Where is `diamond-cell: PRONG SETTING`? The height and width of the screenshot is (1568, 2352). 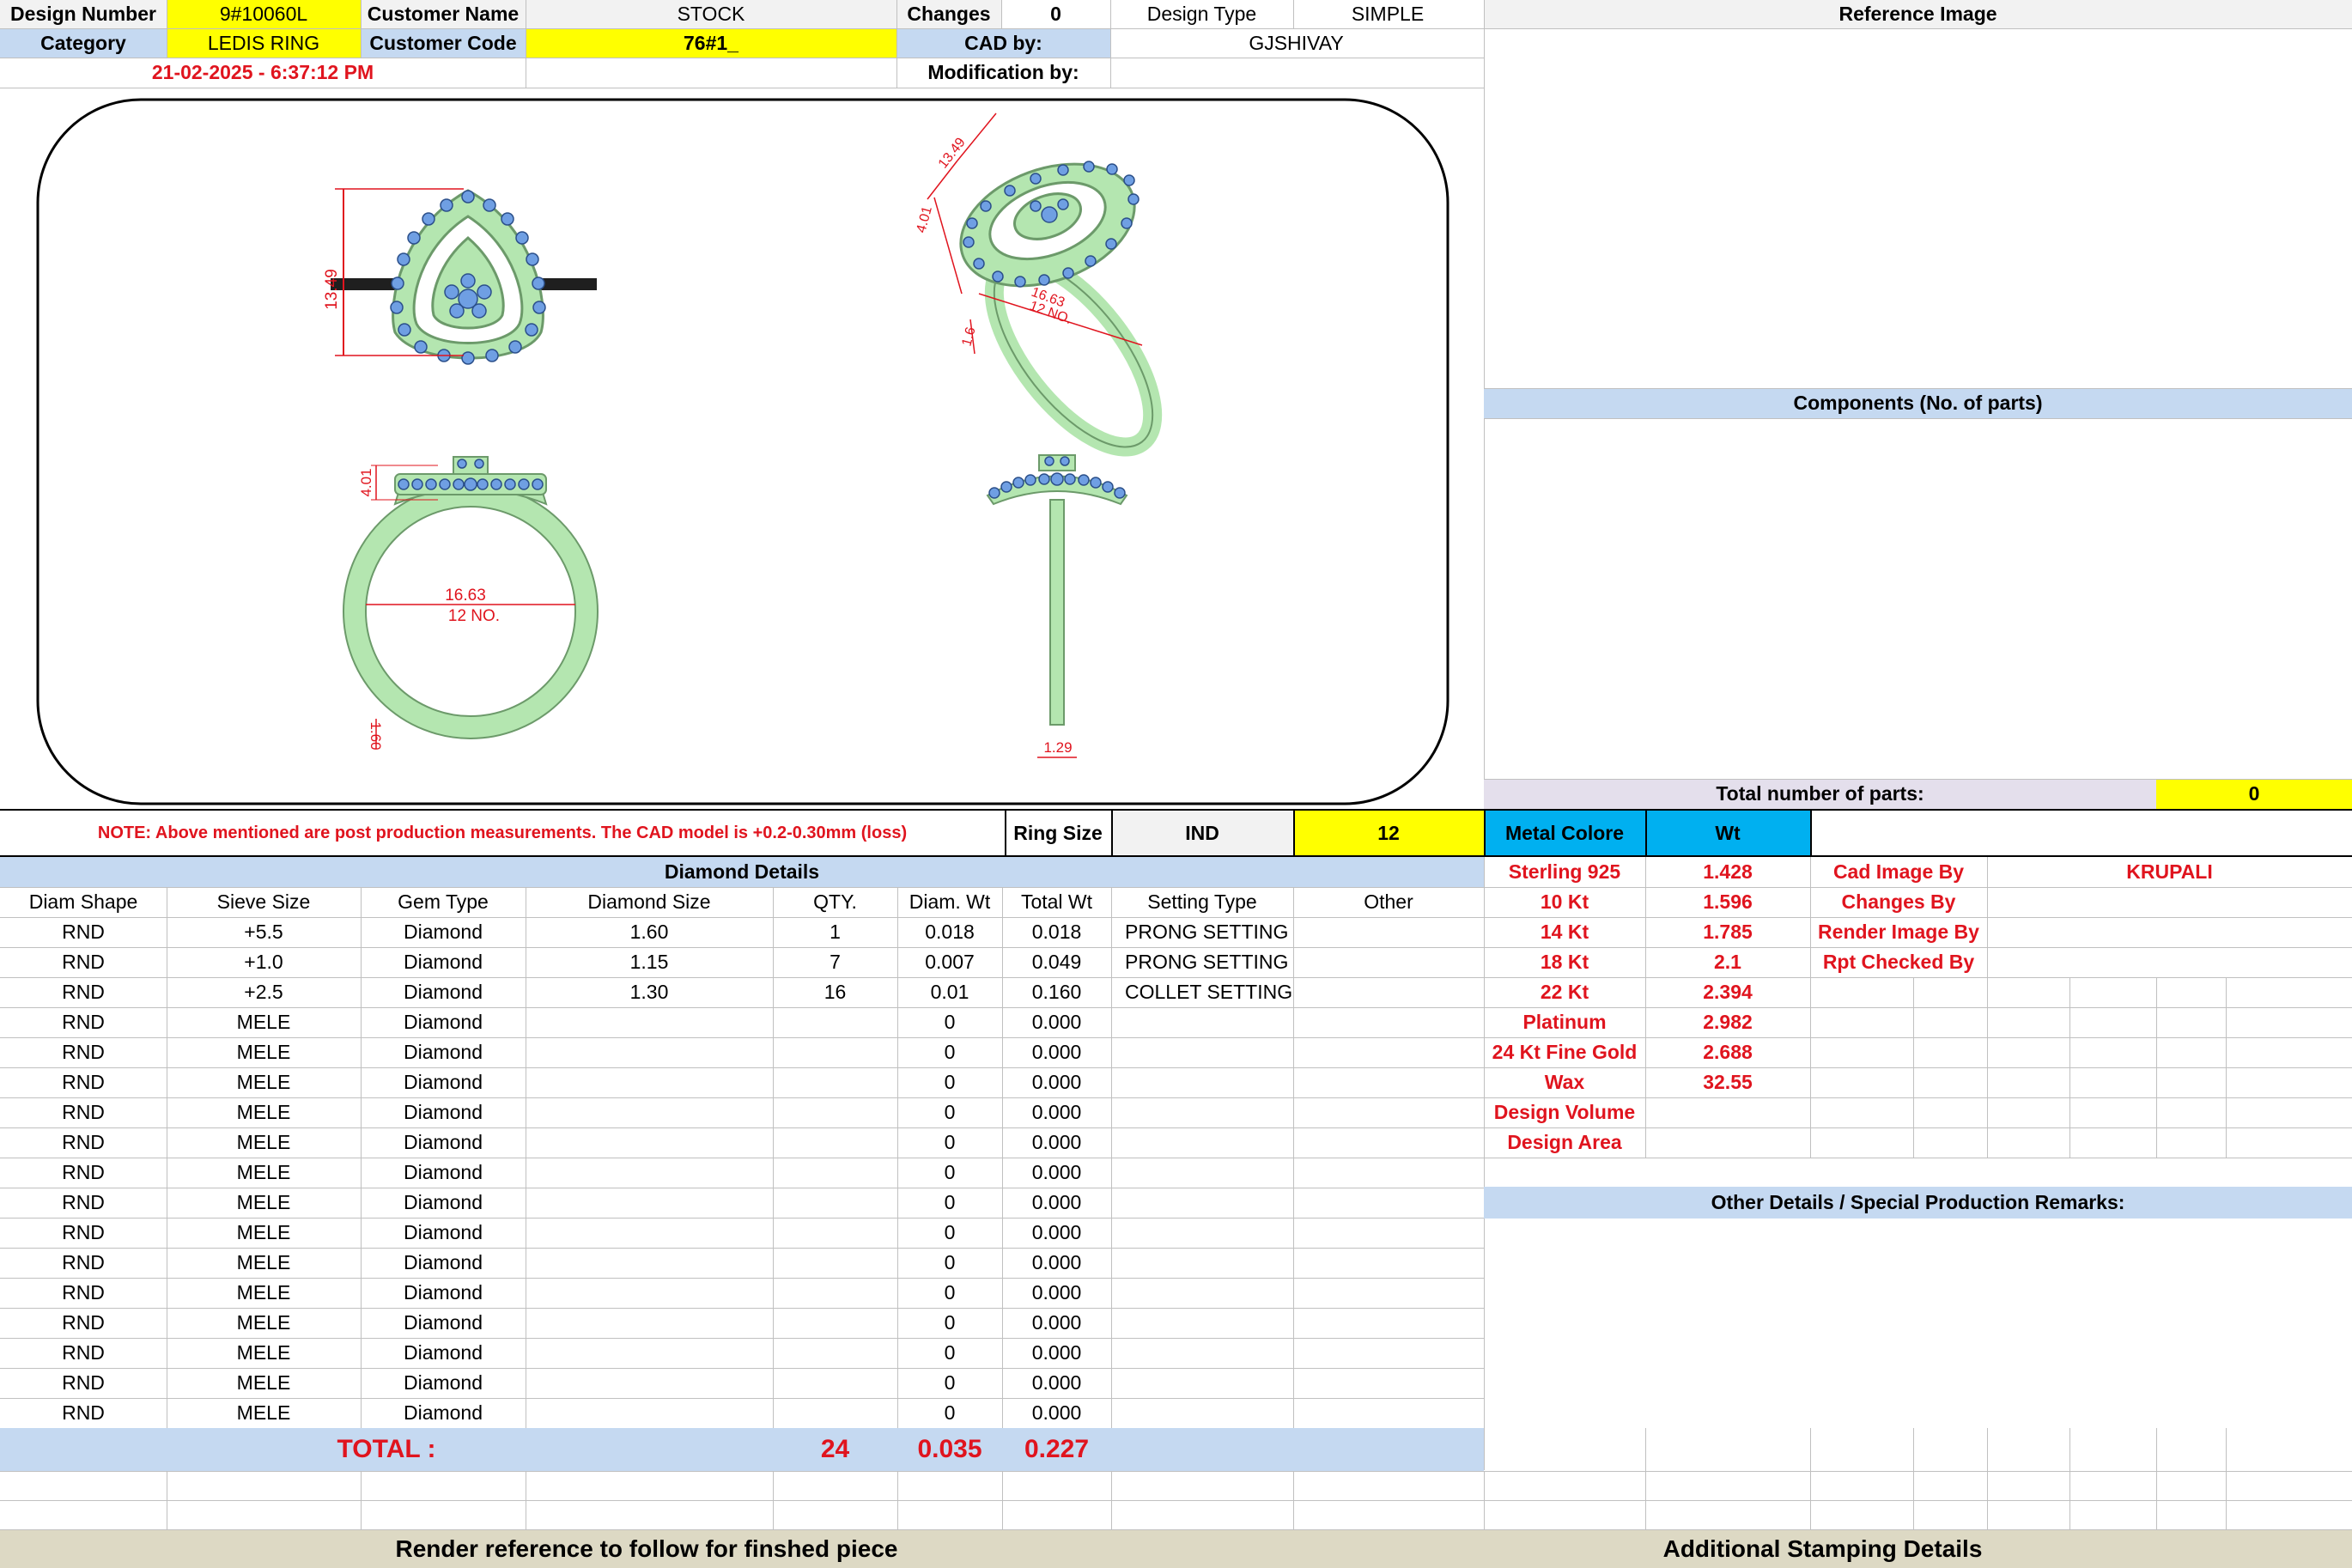 diamond-cell: PRONG SETTING is located at coordinates (1202, 962).